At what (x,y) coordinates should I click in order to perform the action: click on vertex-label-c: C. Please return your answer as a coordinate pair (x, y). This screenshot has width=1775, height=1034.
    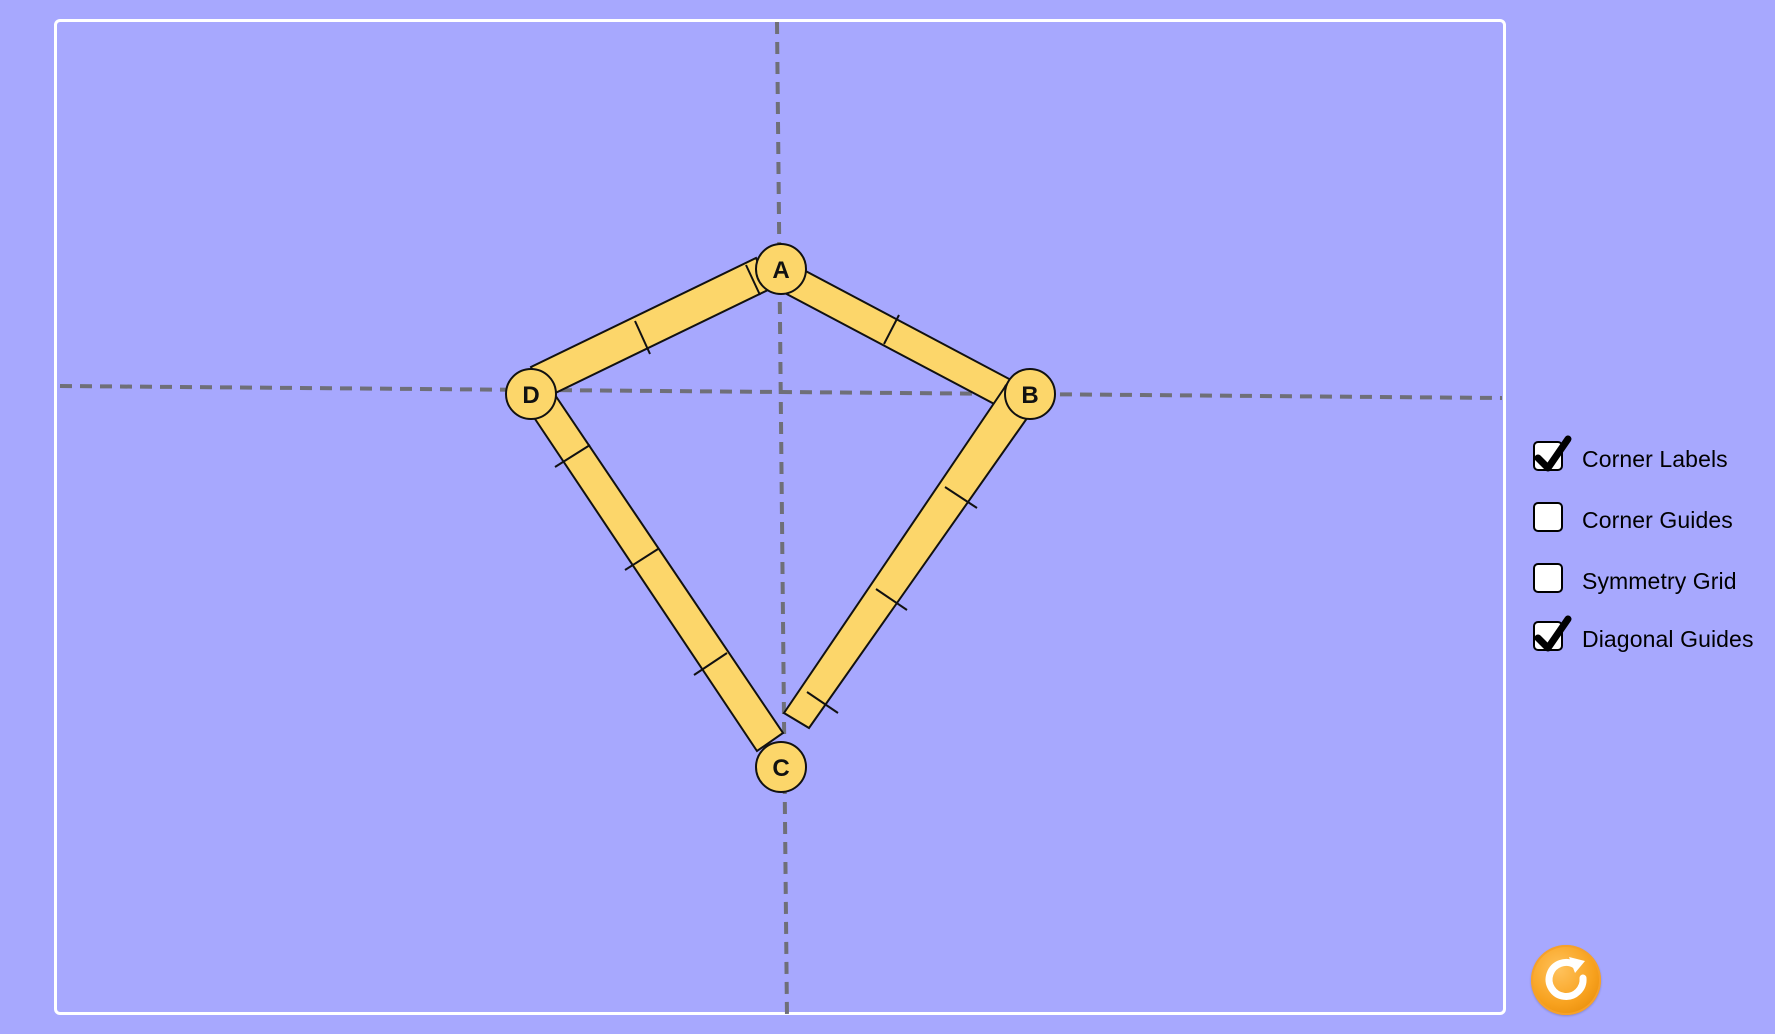
    Looking at the image, I should click on (780, 768).